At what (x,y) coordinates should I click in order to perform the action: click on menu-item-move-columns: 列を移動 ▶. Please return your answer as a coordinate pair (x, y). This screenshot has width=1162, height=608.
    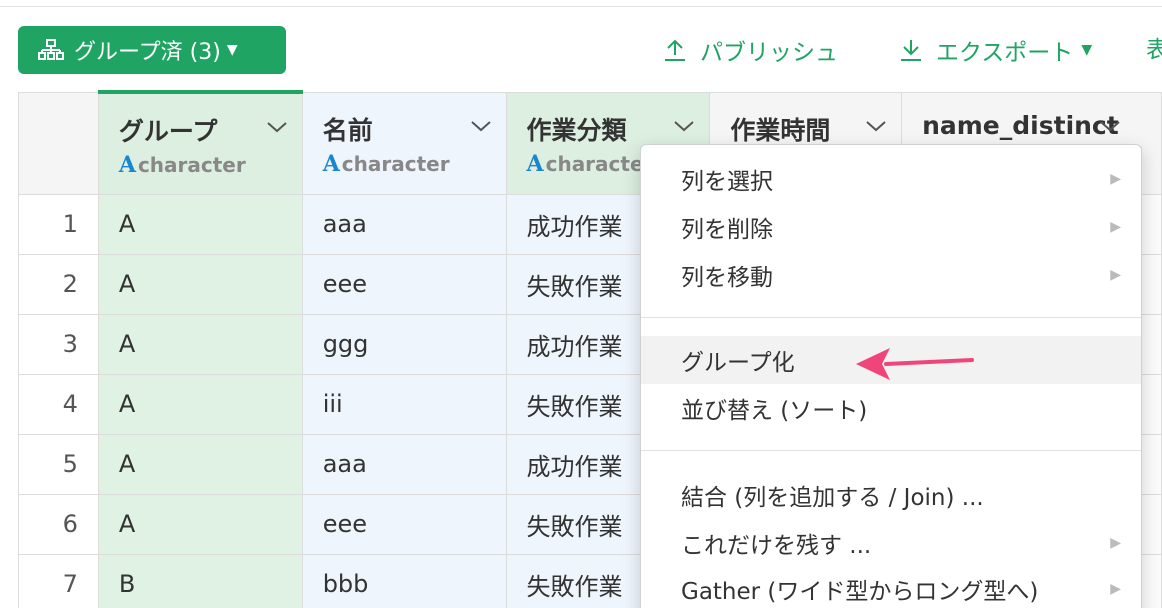
    Looking at the image, I should click on (891, 275).